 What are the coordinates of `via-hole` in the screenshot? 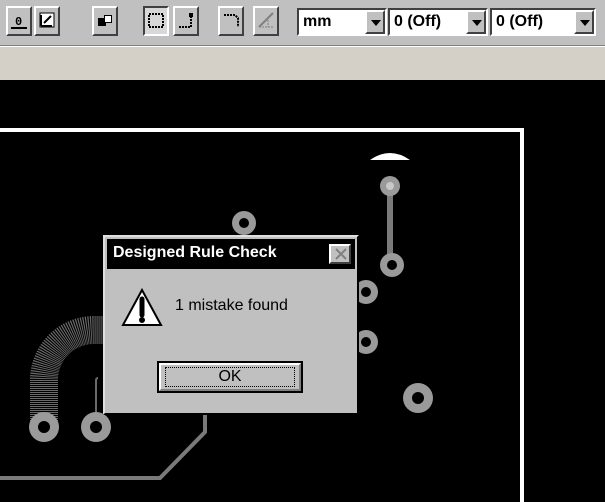 It's located at (390, 186).